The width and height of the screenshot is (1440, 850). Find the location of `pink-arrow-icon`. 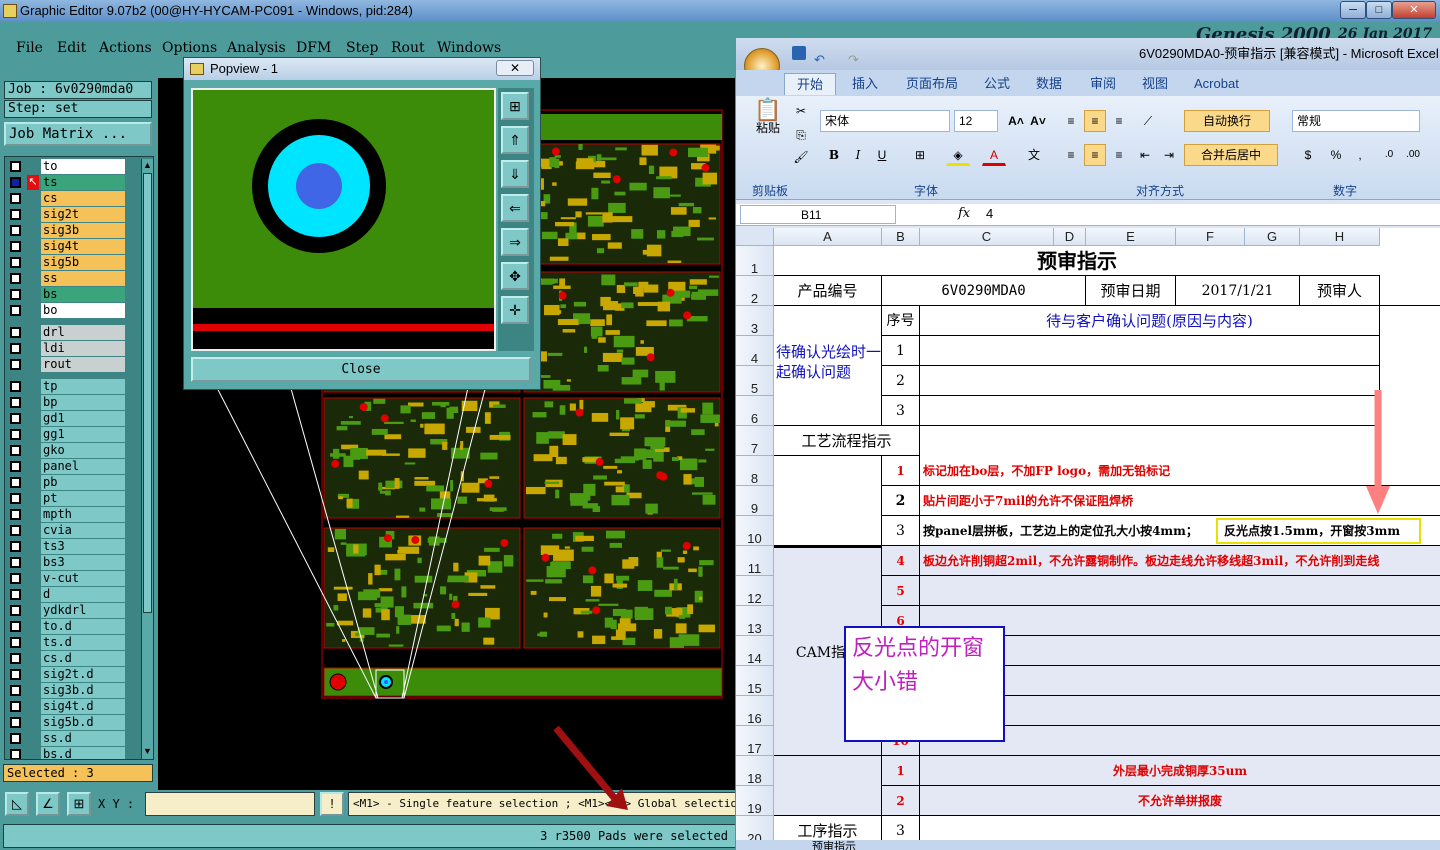

pink-arrow-icon is located at coordinates (1378, 500).